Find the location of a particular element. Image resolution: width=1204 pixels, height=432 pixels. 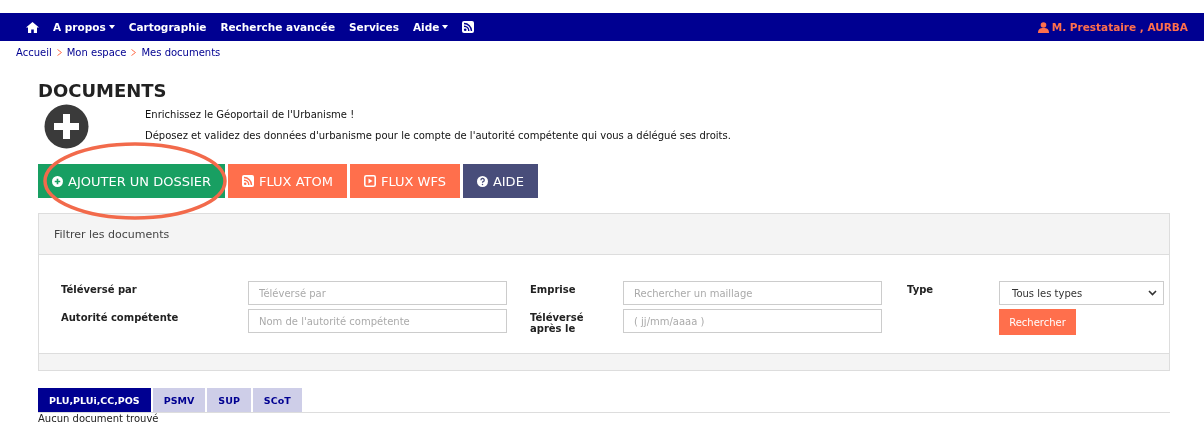

plus-circle-icon is located at coordinates (57, 181).